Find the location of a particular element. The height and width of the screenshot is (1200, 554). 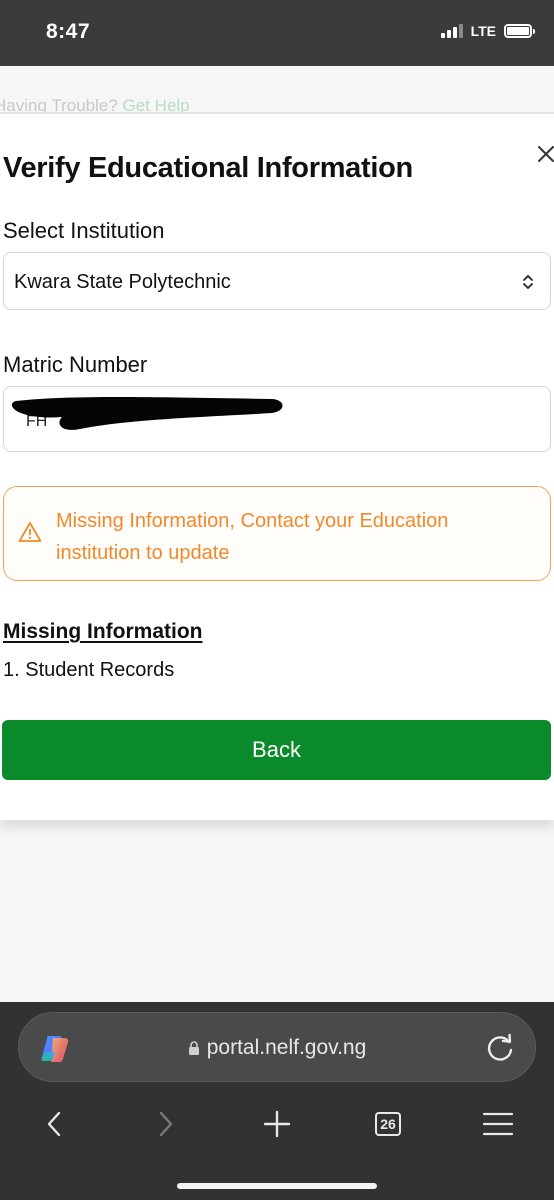

redaction-mark is located at coordinates (147, 413).